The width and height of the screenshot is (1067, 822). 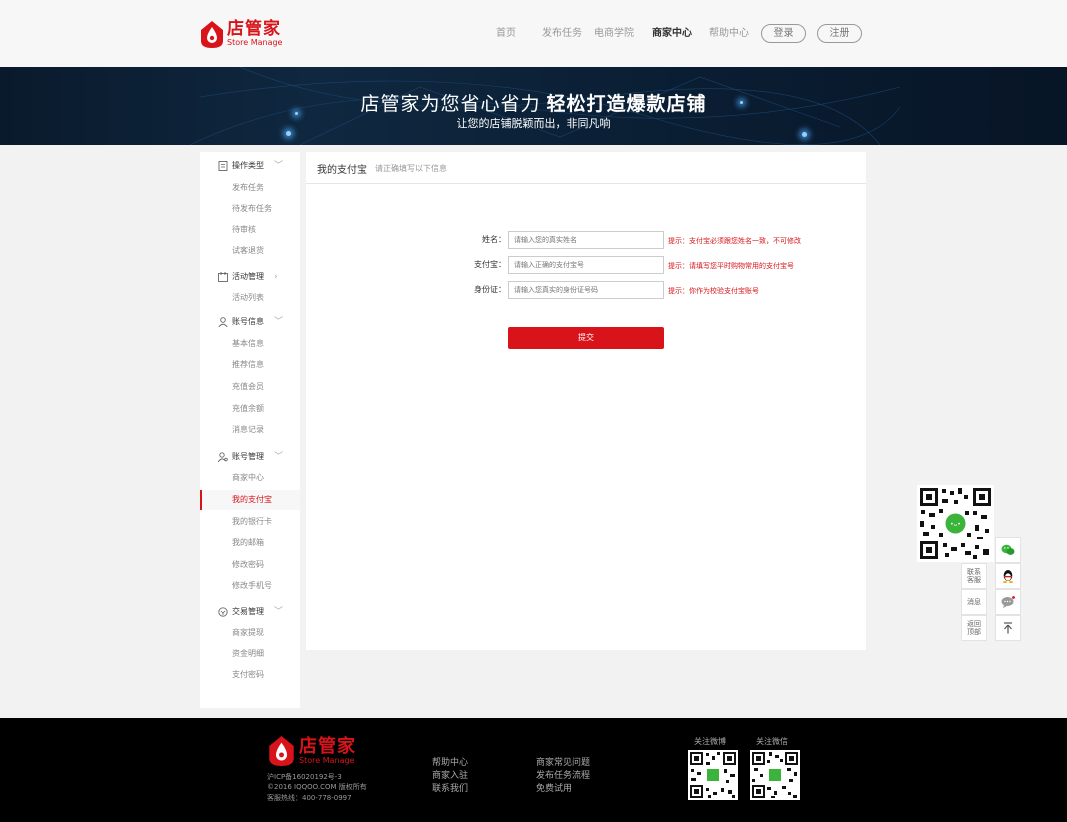 I want to click on sidebar-item-payment-password: 支付密码, so click(x=250, y=675).